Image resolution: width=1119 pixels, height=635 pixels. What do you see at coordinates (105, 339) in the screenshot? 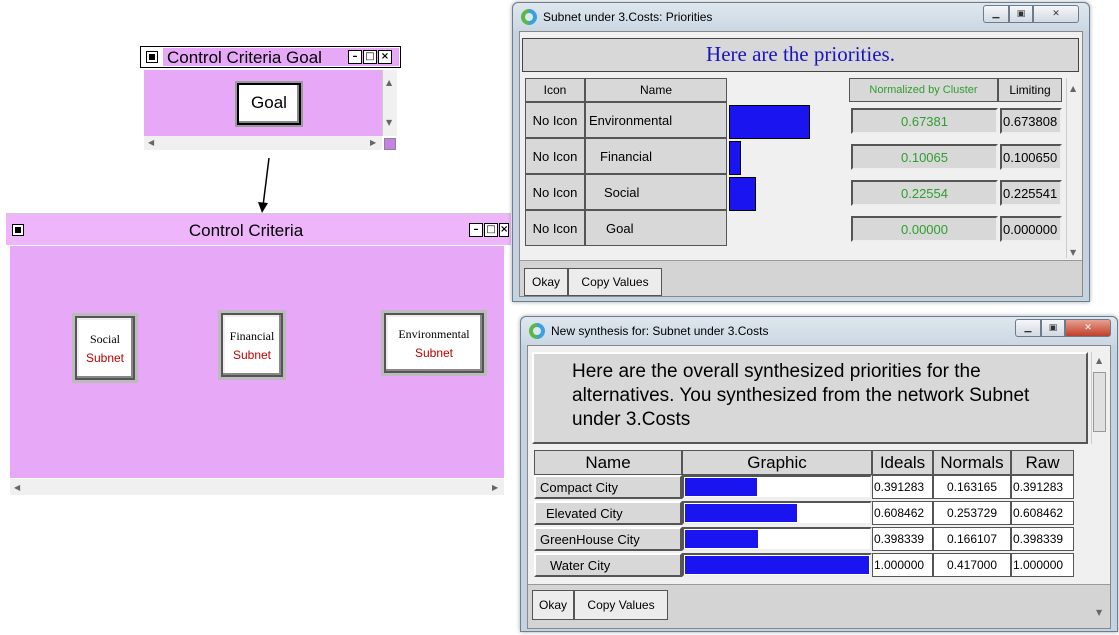
I see `social-node-title: Social` at bounding box center [105, 339].